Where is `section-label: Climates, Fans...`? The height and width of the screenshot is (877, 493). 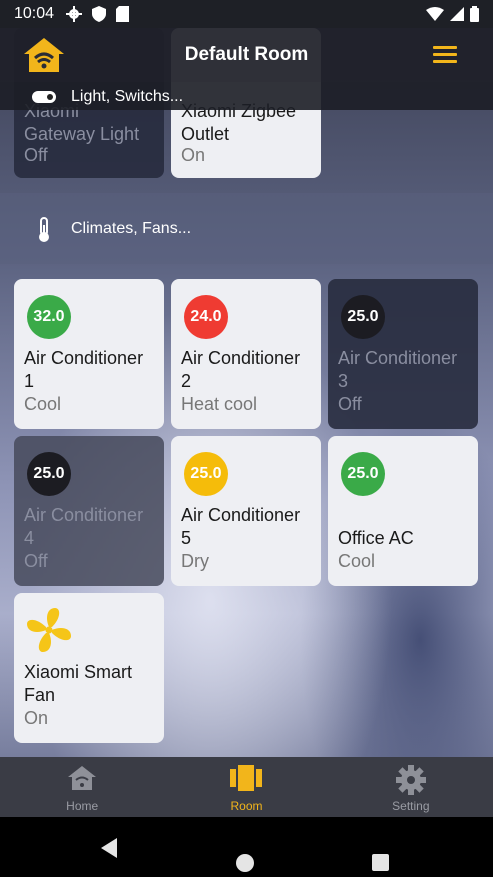 section-label: Climates, Fans... is located at coordinates (131, 228).